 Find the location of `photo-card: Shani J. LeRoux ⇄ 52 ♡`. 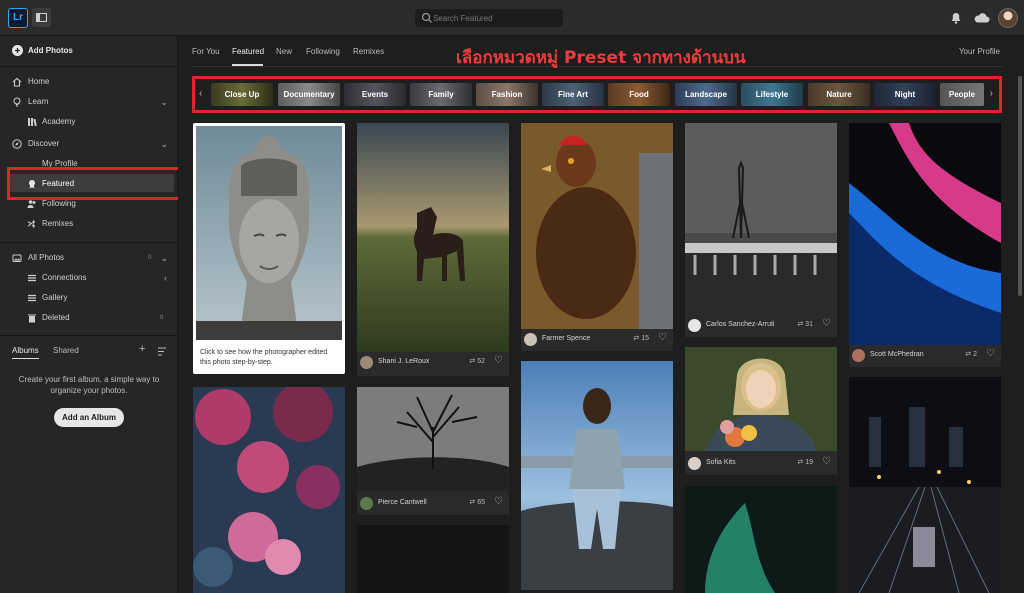

photo-card: Shani J. LeRoux ⇄ 52 ♡ is located at coordinates (433, 249).